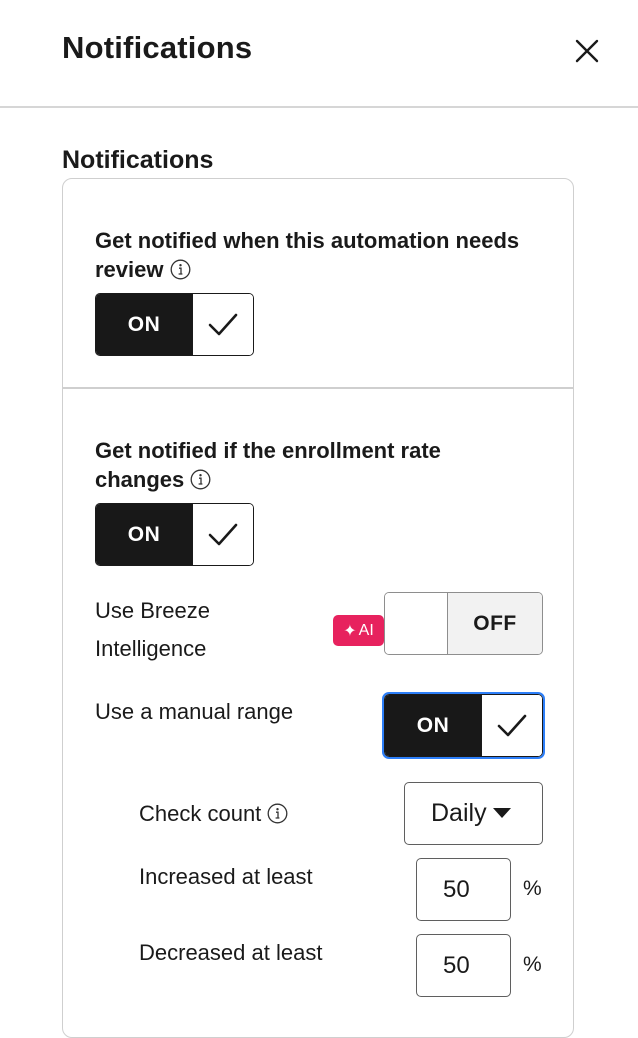  I want to click on card-divider, so click(318, 388).